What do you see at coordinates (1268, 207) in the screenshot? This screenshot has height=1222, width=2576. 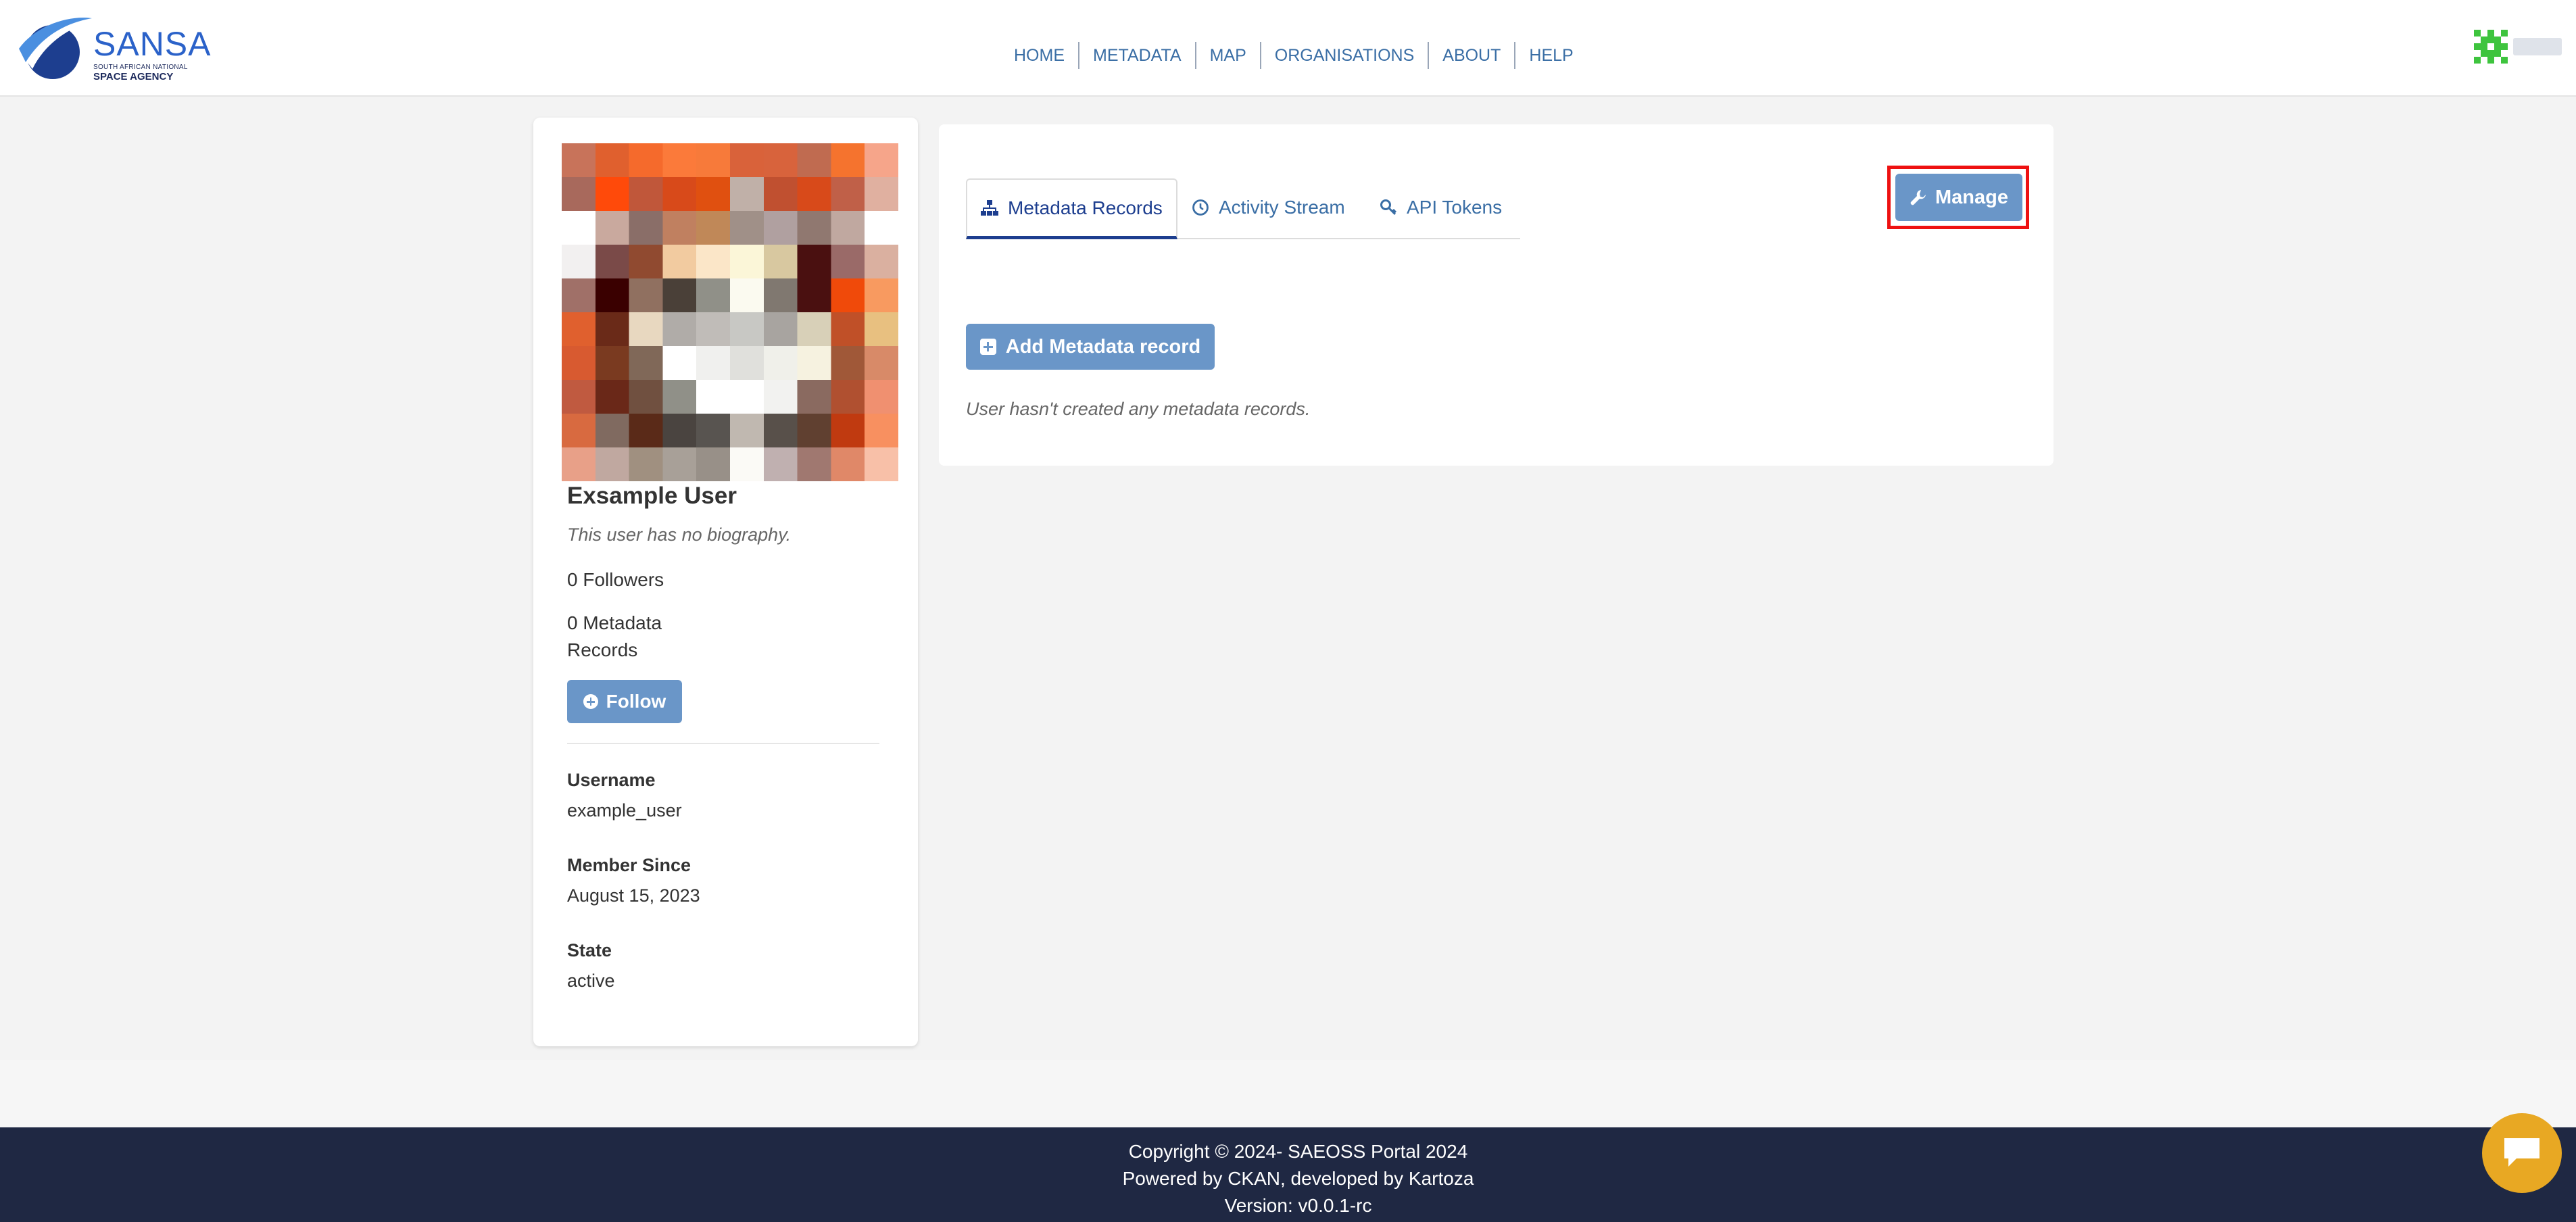 I see `tab-activity-stream: Activity Stream` at bounding box center [1268, 207].